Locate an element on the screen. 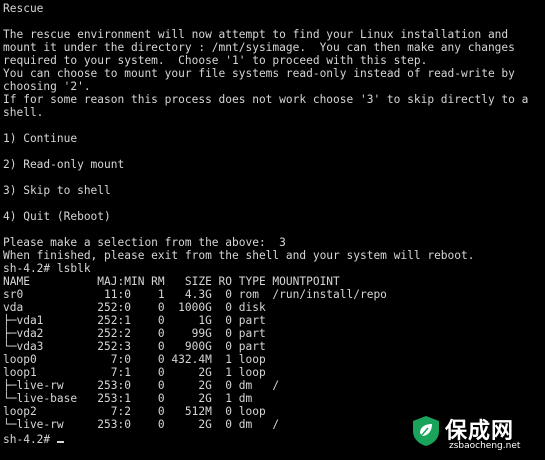 This screenshot has height=460, width=545. terminal-line: vda 252:0 0 1000G 0 disk is located at coordinates (134, 307).